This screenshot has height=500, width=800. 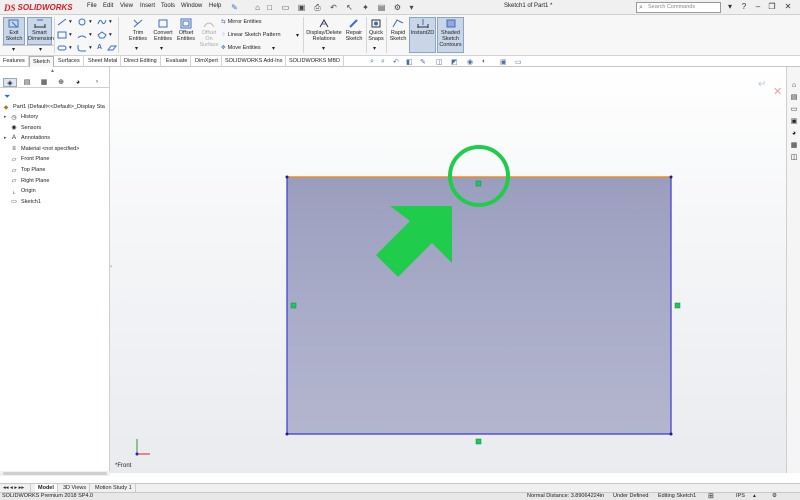 I want to click on search-commands-input: ⌕ Search Commands, so click(x=678, y=7).